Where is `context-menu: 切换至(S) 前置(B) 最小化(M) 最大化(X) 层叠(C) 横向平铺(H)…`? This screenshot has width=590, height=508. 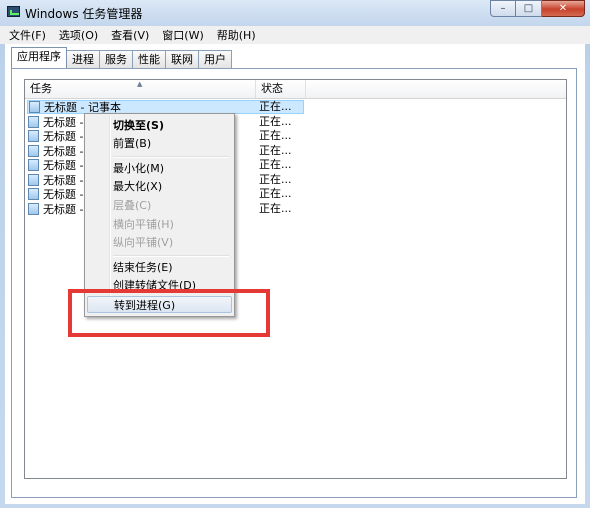 context-menu: 切换至(S) 前置(B) 最小化(M) 最大化(X) 层叠(C) 横向平铺(H)… is located at coordinates (159, 215).